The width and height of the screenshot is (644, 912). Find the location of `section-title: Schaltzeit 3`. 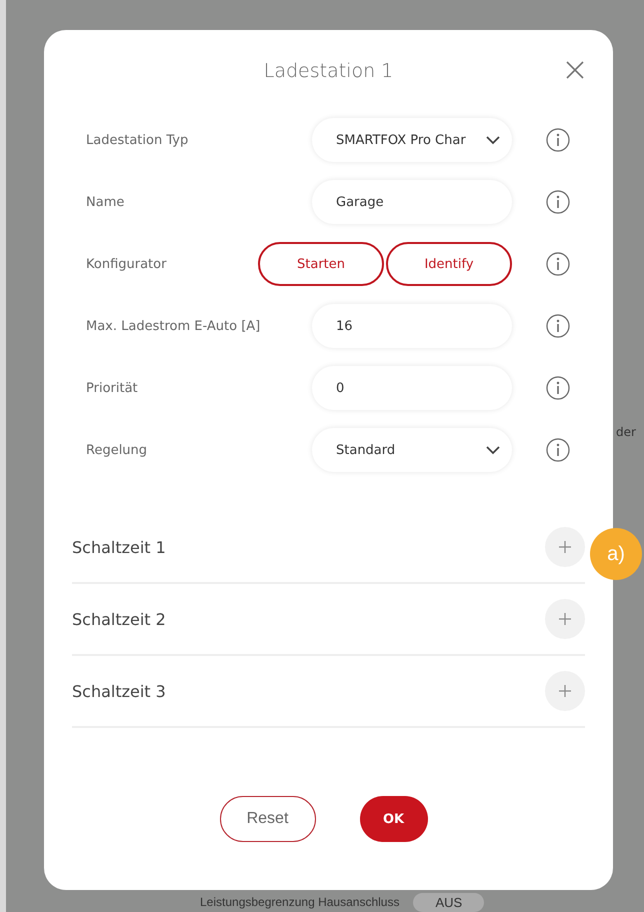

section-title: Schaltzeit 3 is located at coordinates (119, 691).